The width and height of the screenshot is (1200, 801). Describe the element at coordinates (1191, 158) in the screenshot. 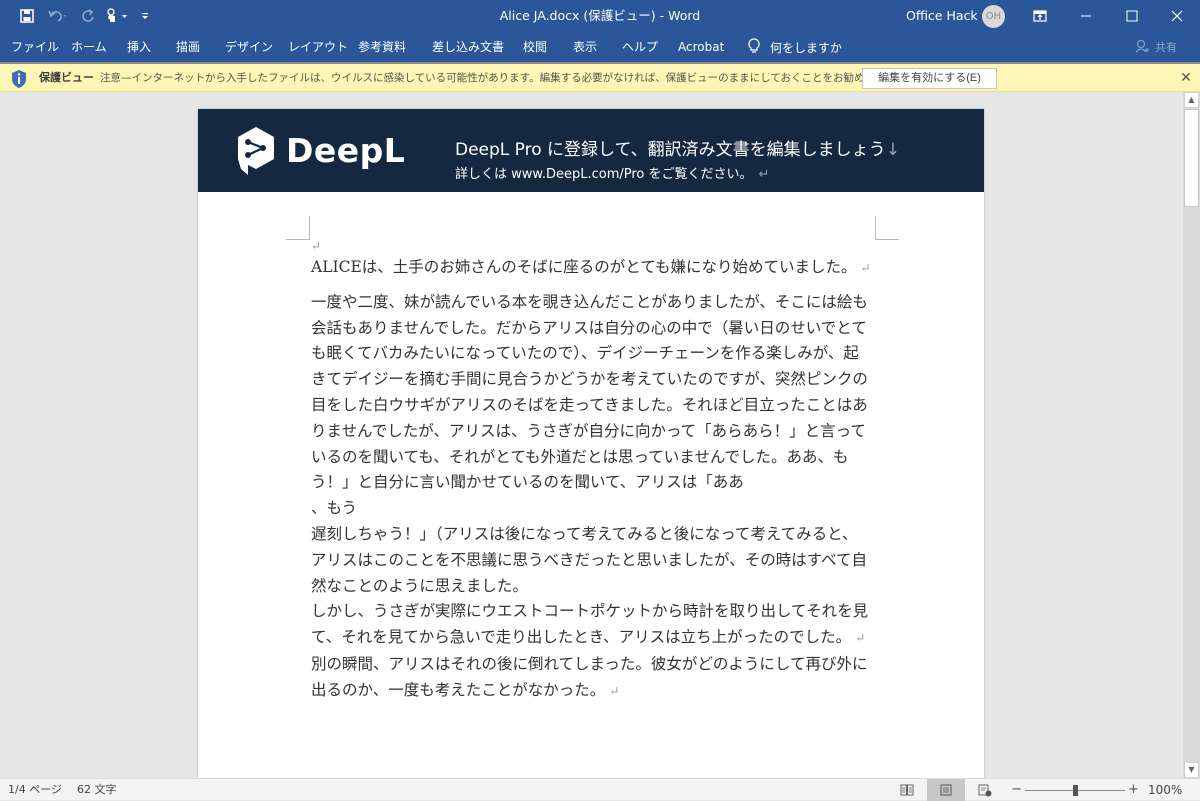

I see `scroll-thumb` at that location.